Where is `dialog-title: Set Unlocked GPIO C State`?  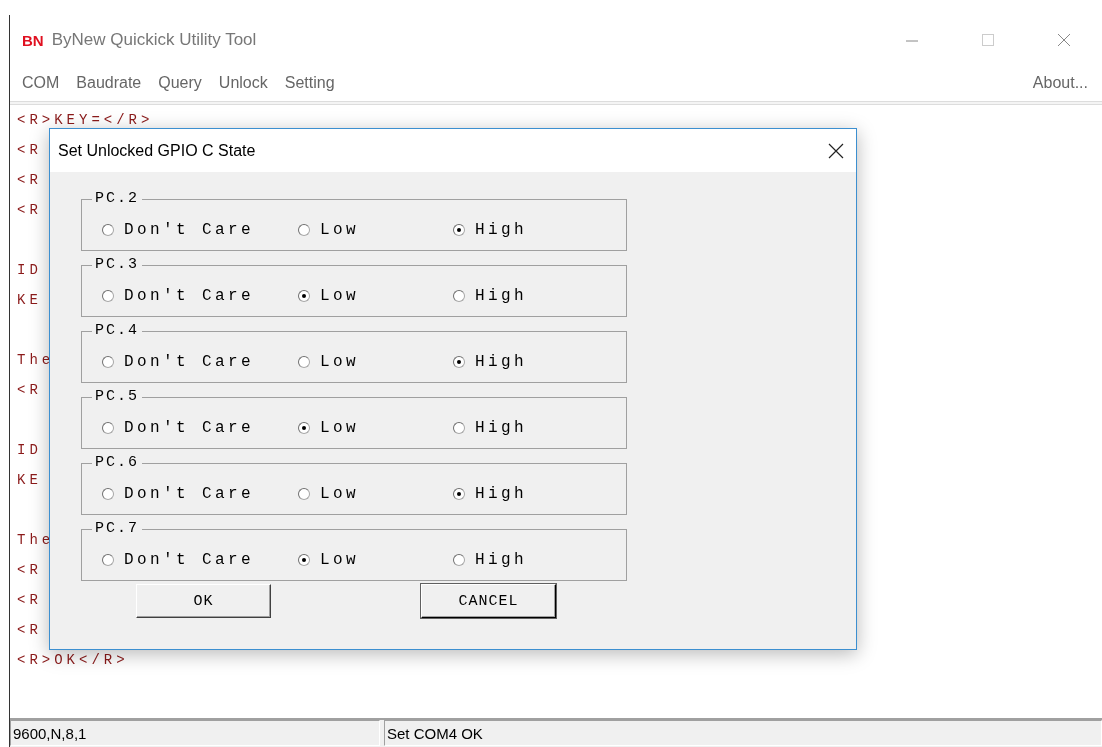
dialog-title: Set Unlocked GPIO C State is located at coordinates (157, 150).